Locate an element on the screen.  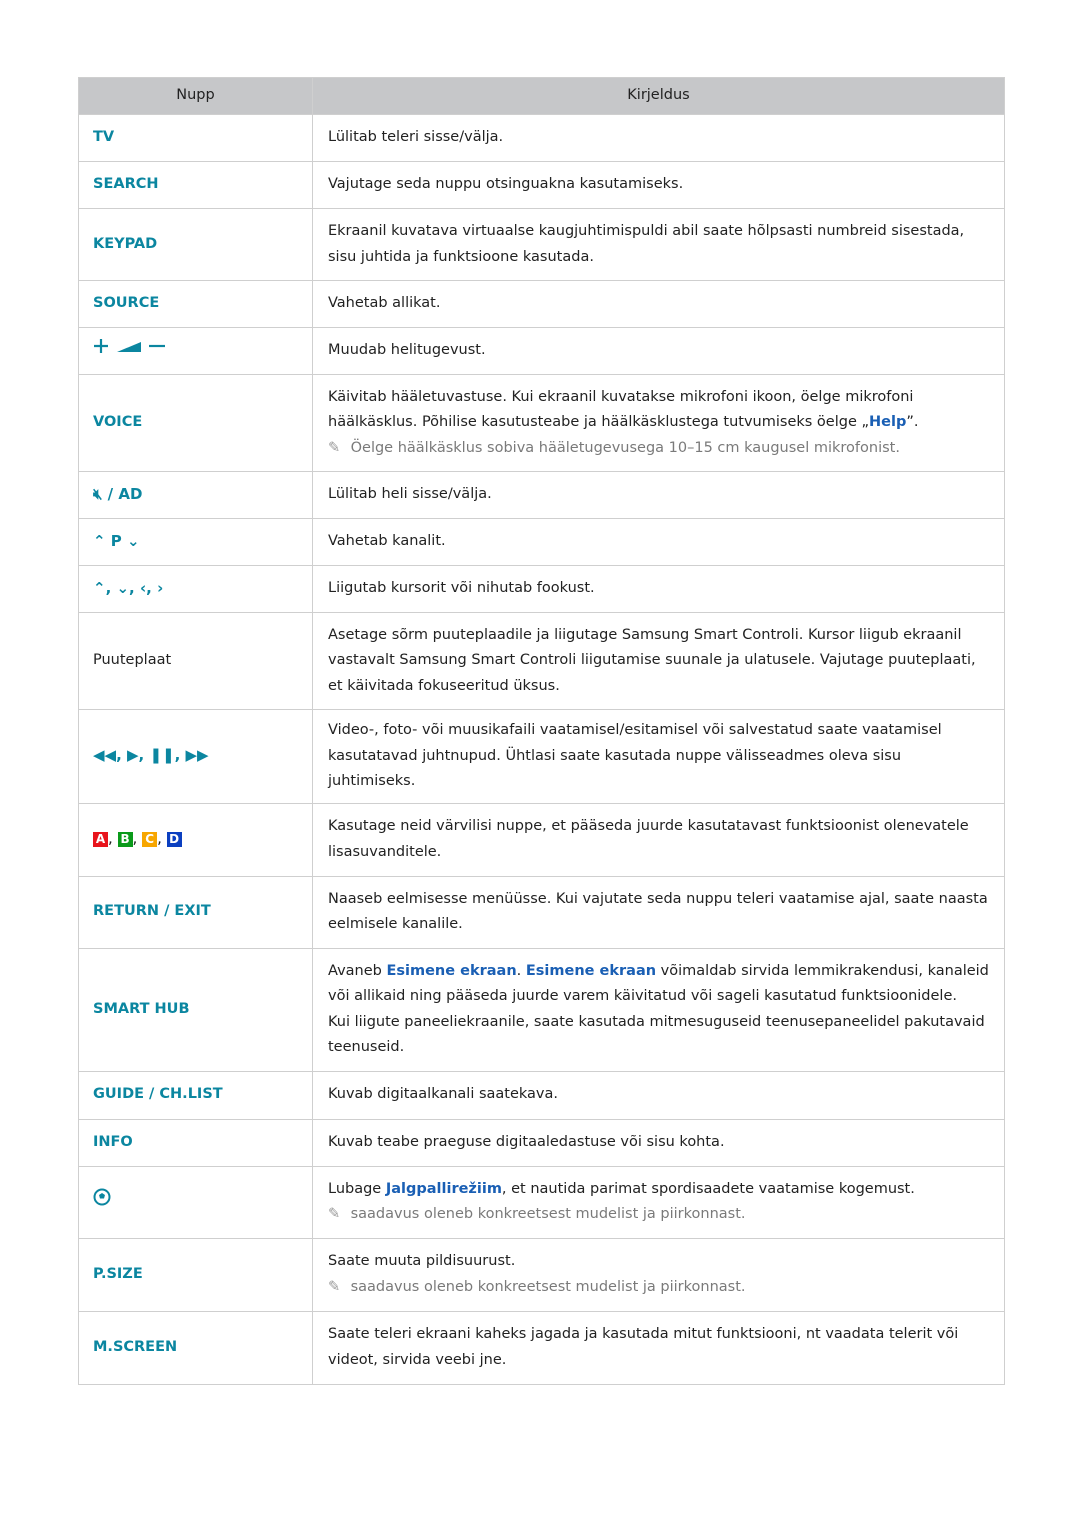
description-text: Muudab helitugevust. is located at coordinates (659, 351).